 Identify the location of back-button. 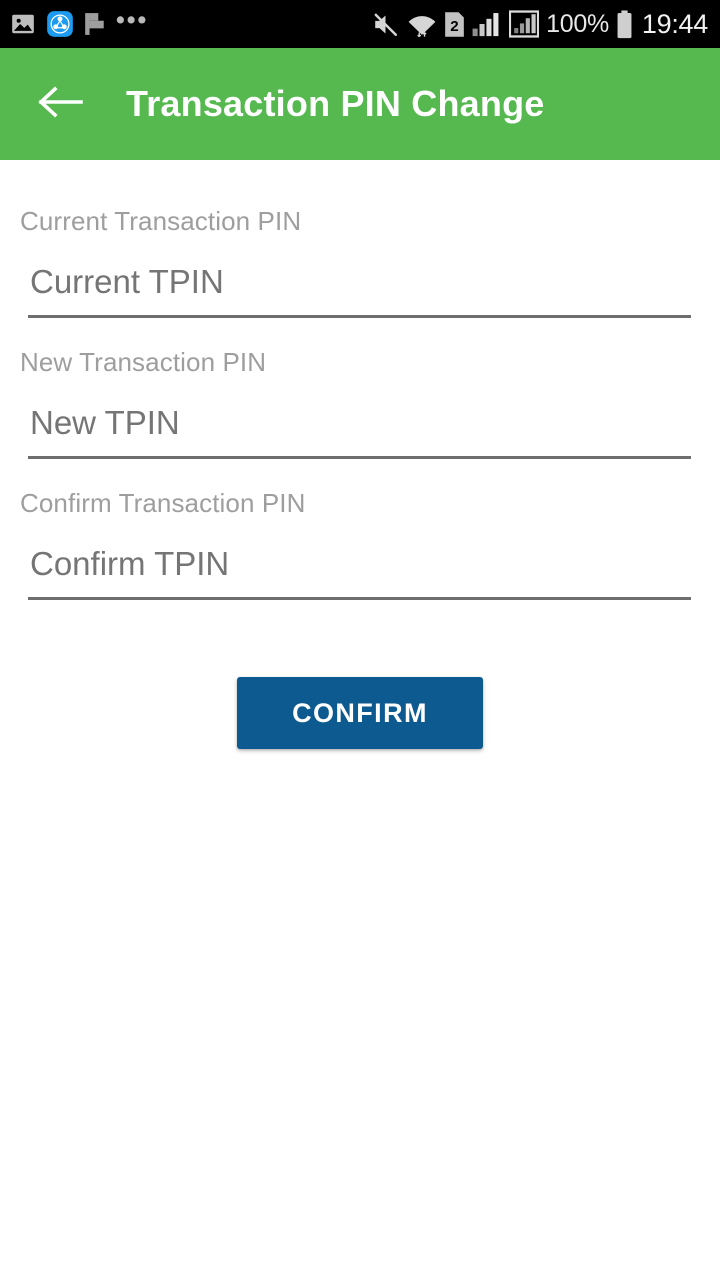
(60, 104).